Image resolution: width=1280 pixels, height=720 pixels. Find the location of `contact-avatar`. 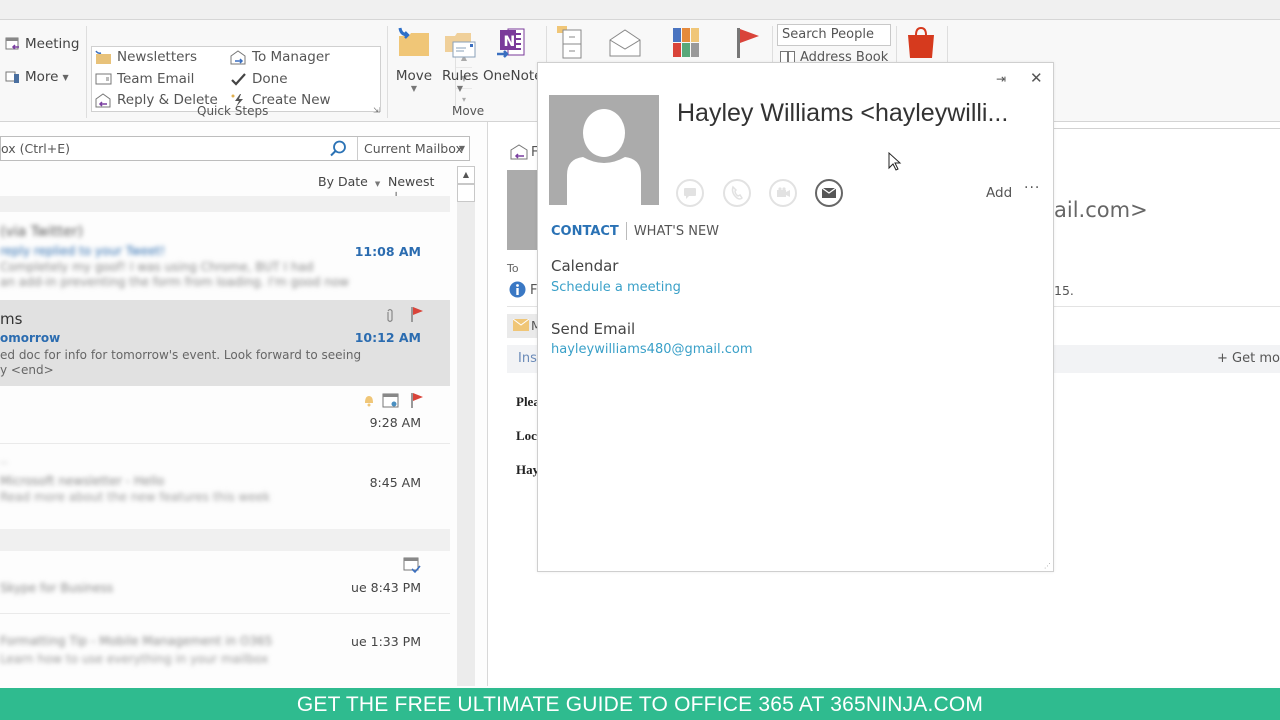

contact-avatar is located at coordinates (604, 150).